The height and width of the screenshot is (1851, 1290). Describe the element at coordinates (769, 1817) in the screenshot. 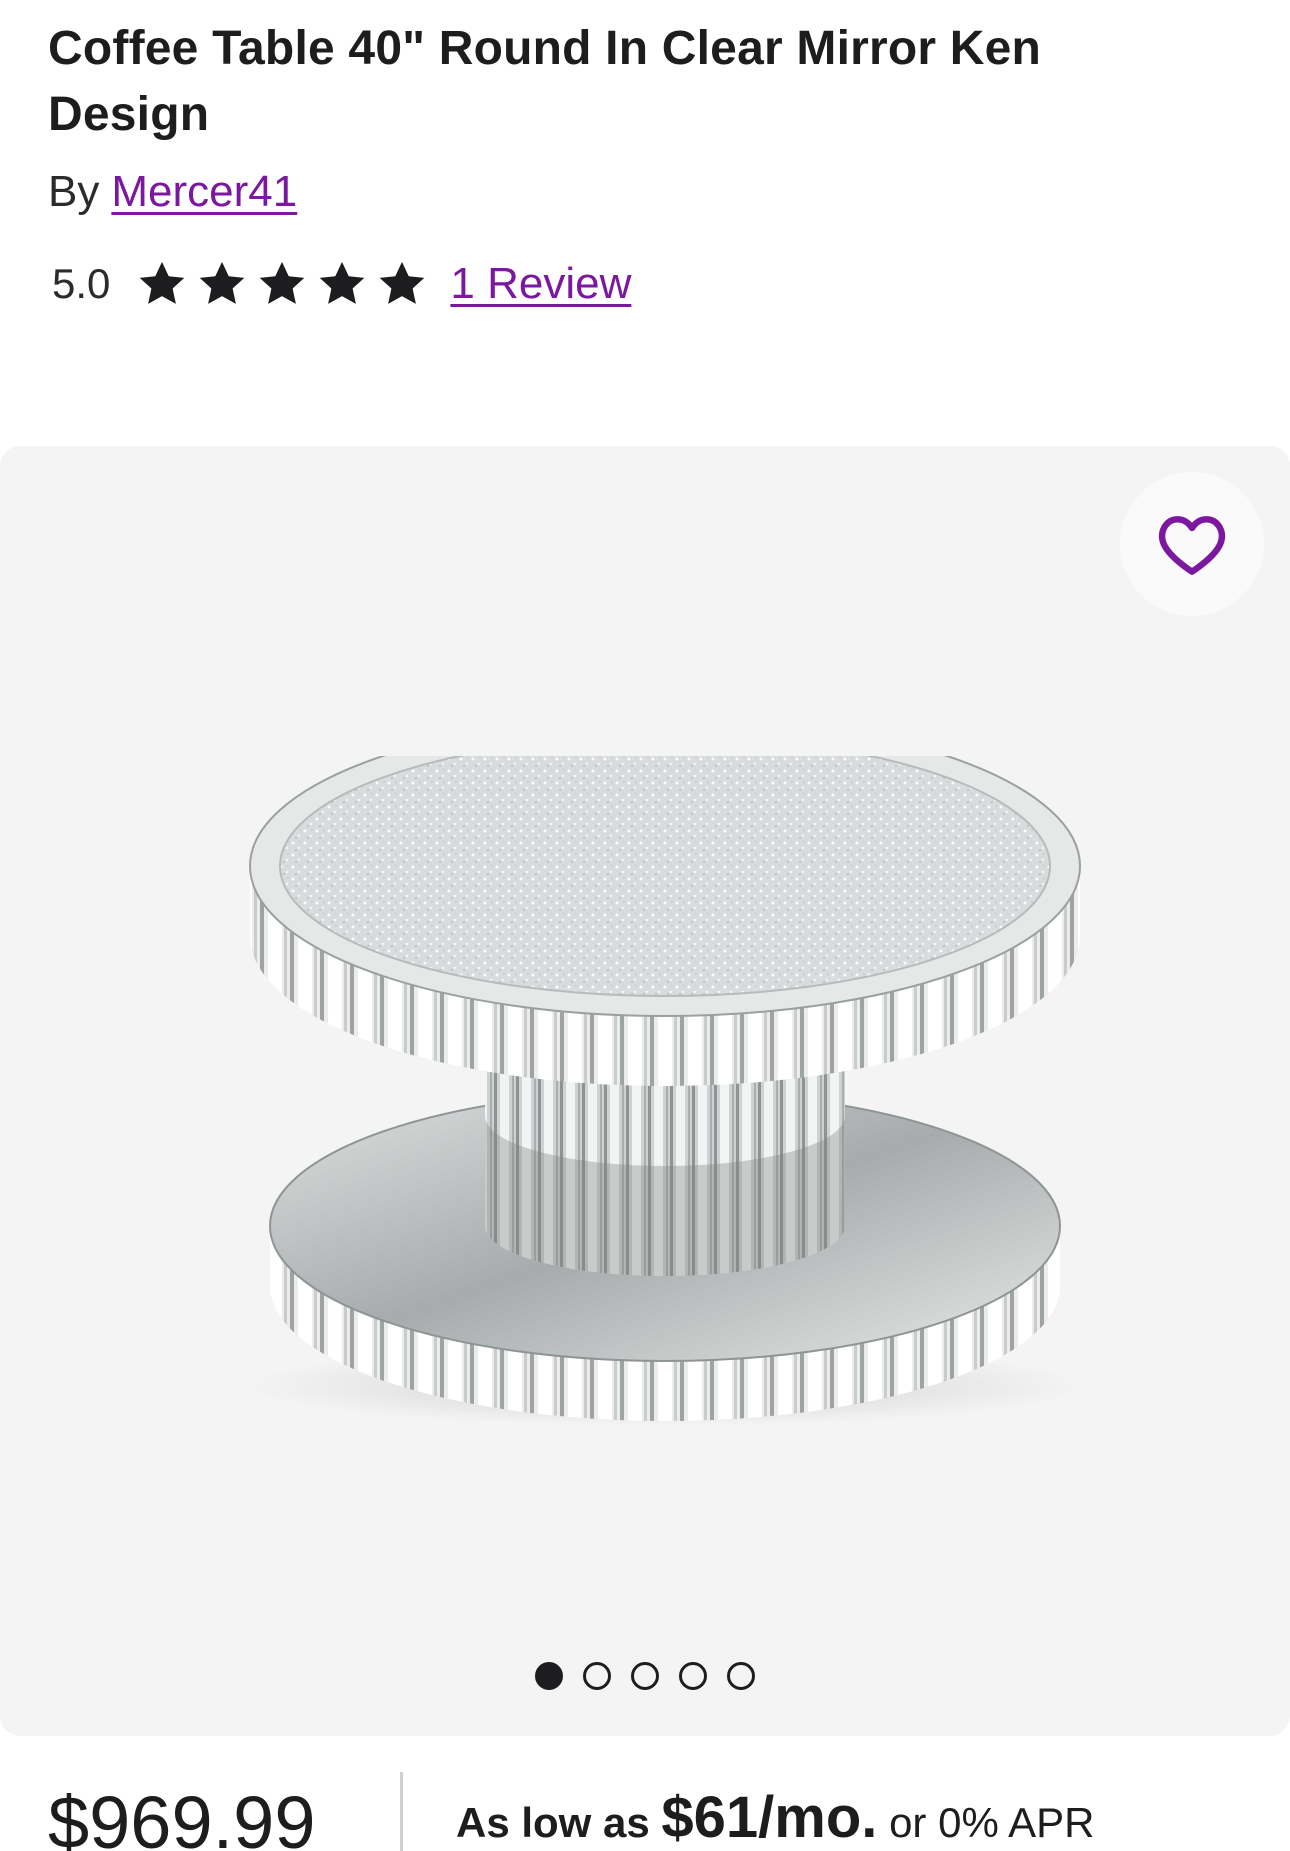

I see `financing-amount: $61/mo.` at that location.